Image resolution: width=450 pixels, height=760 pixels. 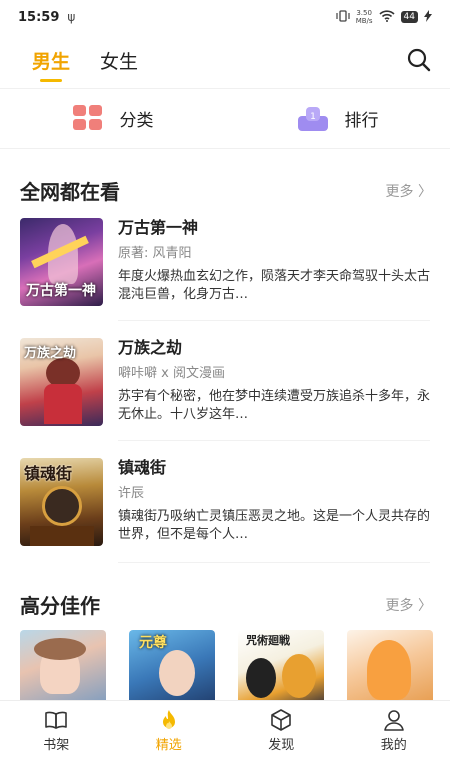 I want to click on ranking-podium-icon: 1, so click(x=312, y=119).